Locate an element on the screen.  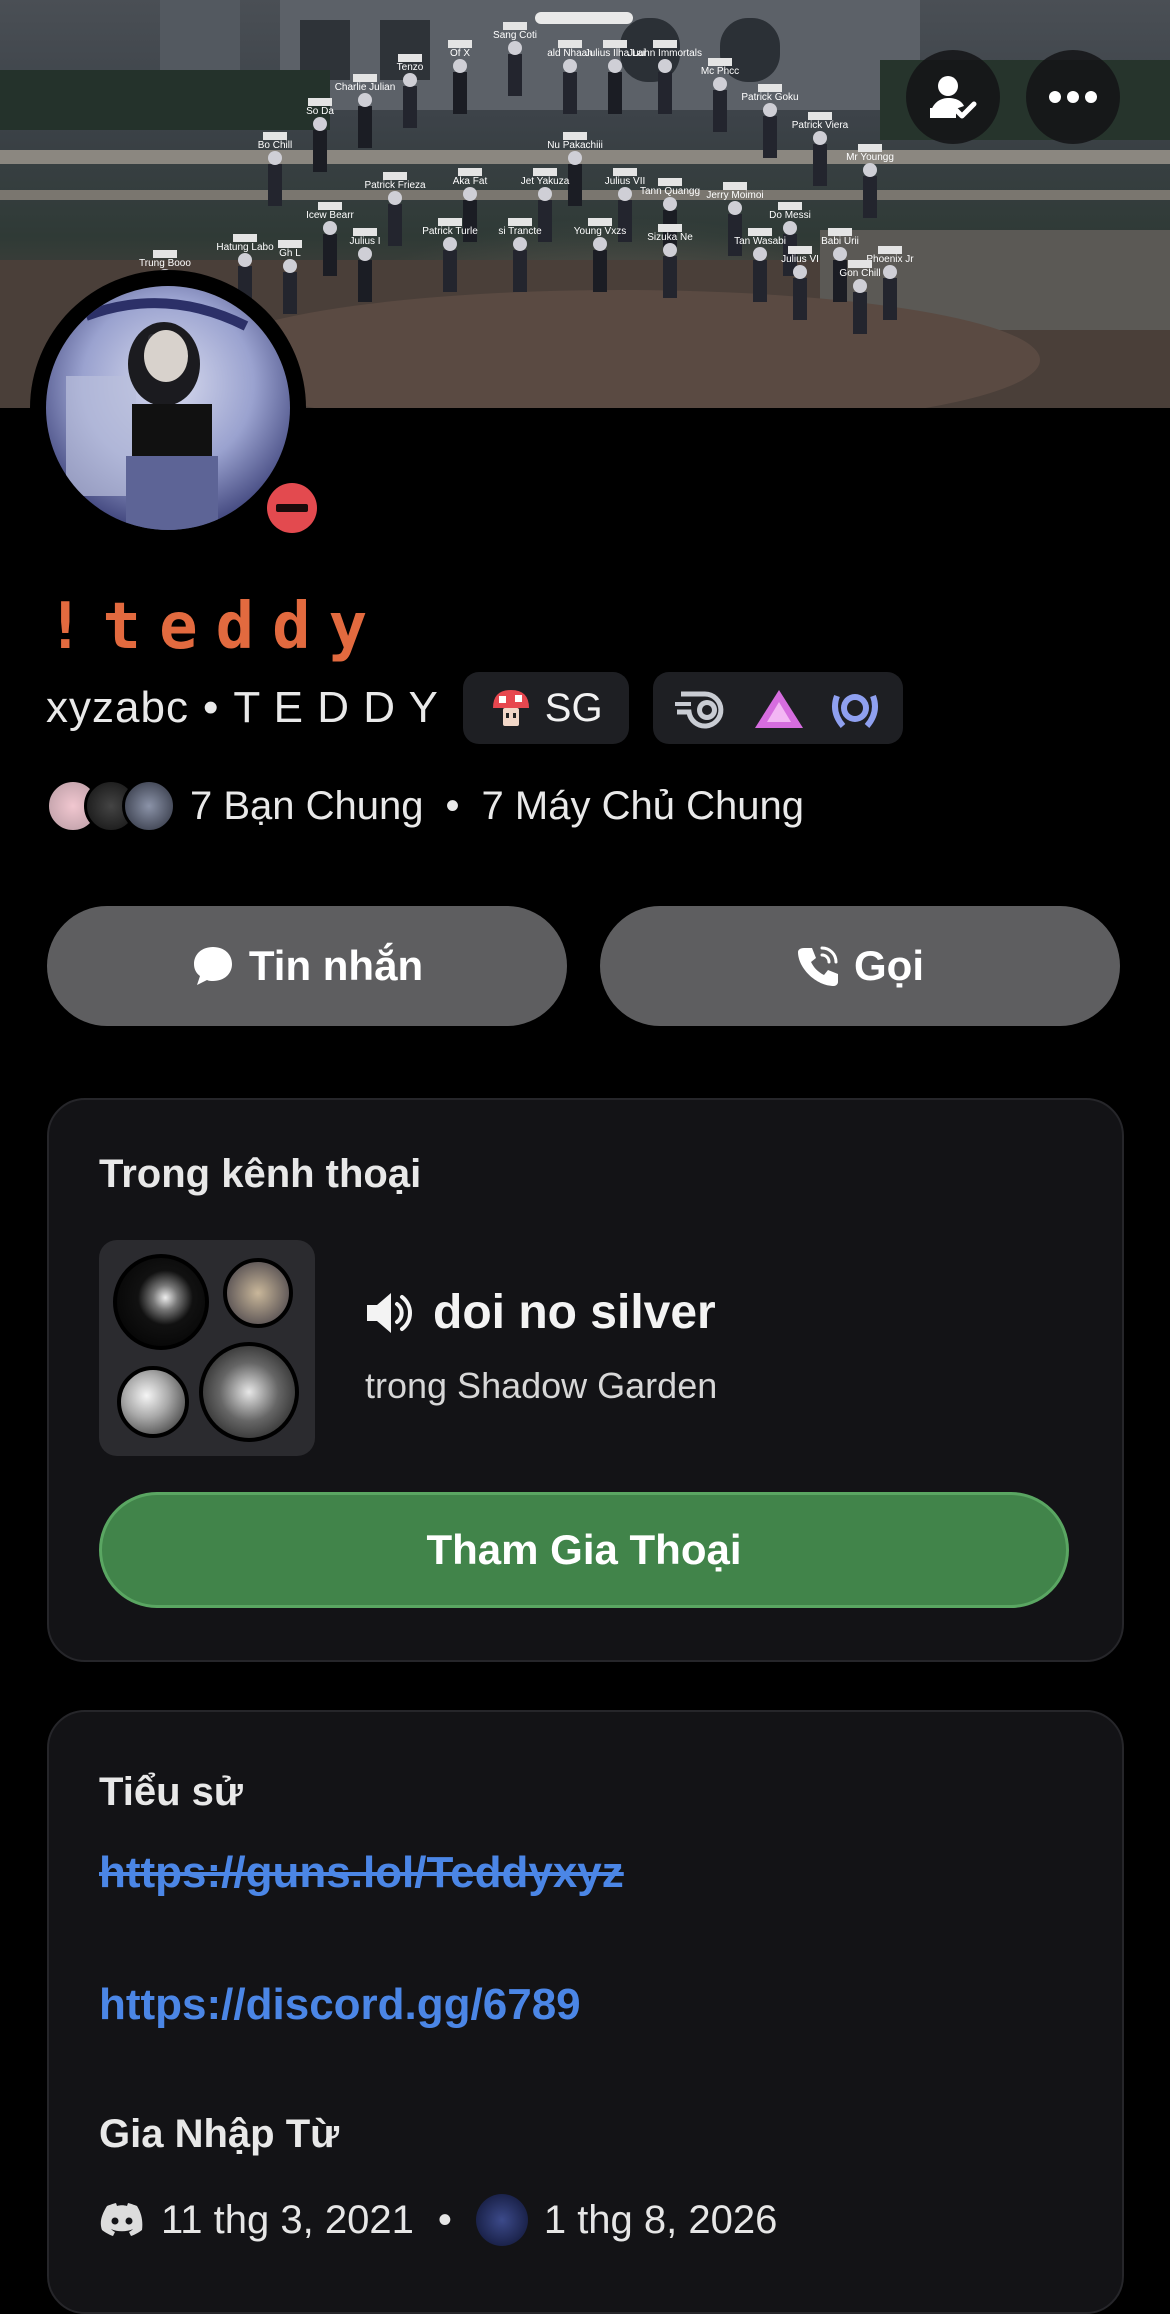
voice-channel-name: doi no silver is located at coordinates (540, 1312).